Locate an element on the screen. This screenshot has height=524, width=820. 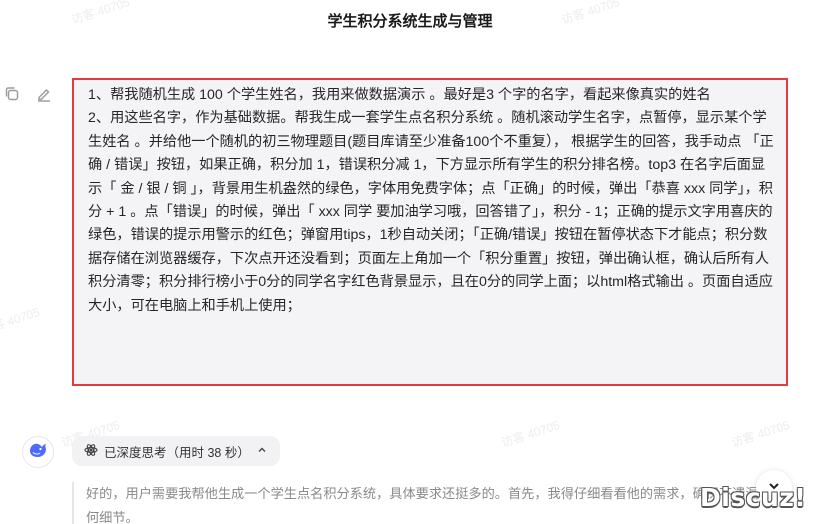
page-title: 学生积分系统生成与管理 is located at coordinates (410, 21).